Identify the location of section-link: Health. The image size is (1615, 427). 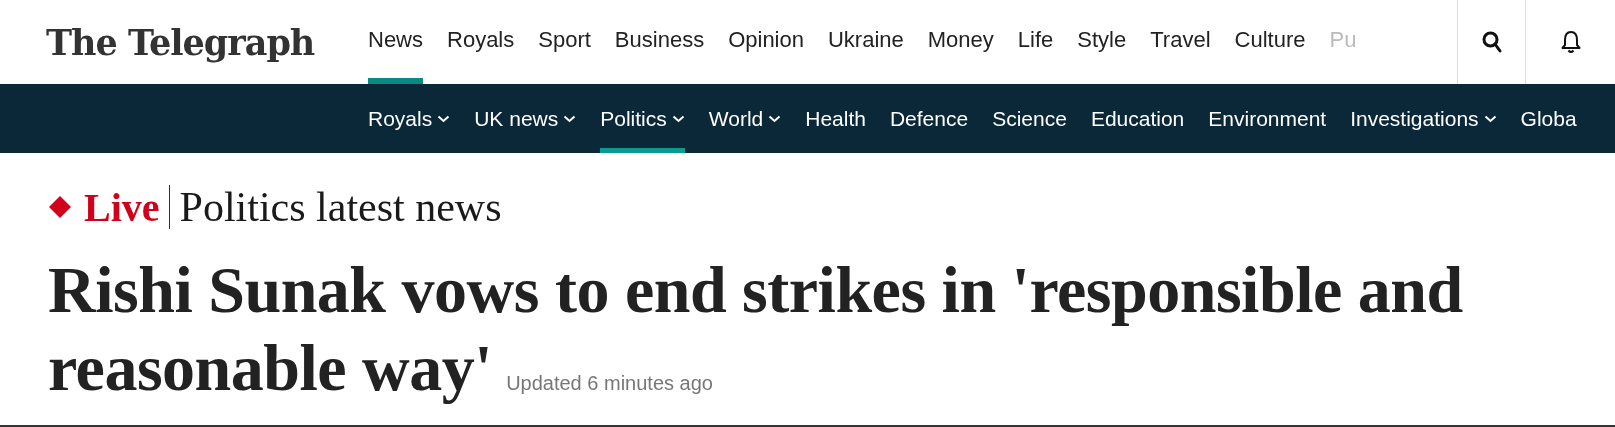
(835, 118).